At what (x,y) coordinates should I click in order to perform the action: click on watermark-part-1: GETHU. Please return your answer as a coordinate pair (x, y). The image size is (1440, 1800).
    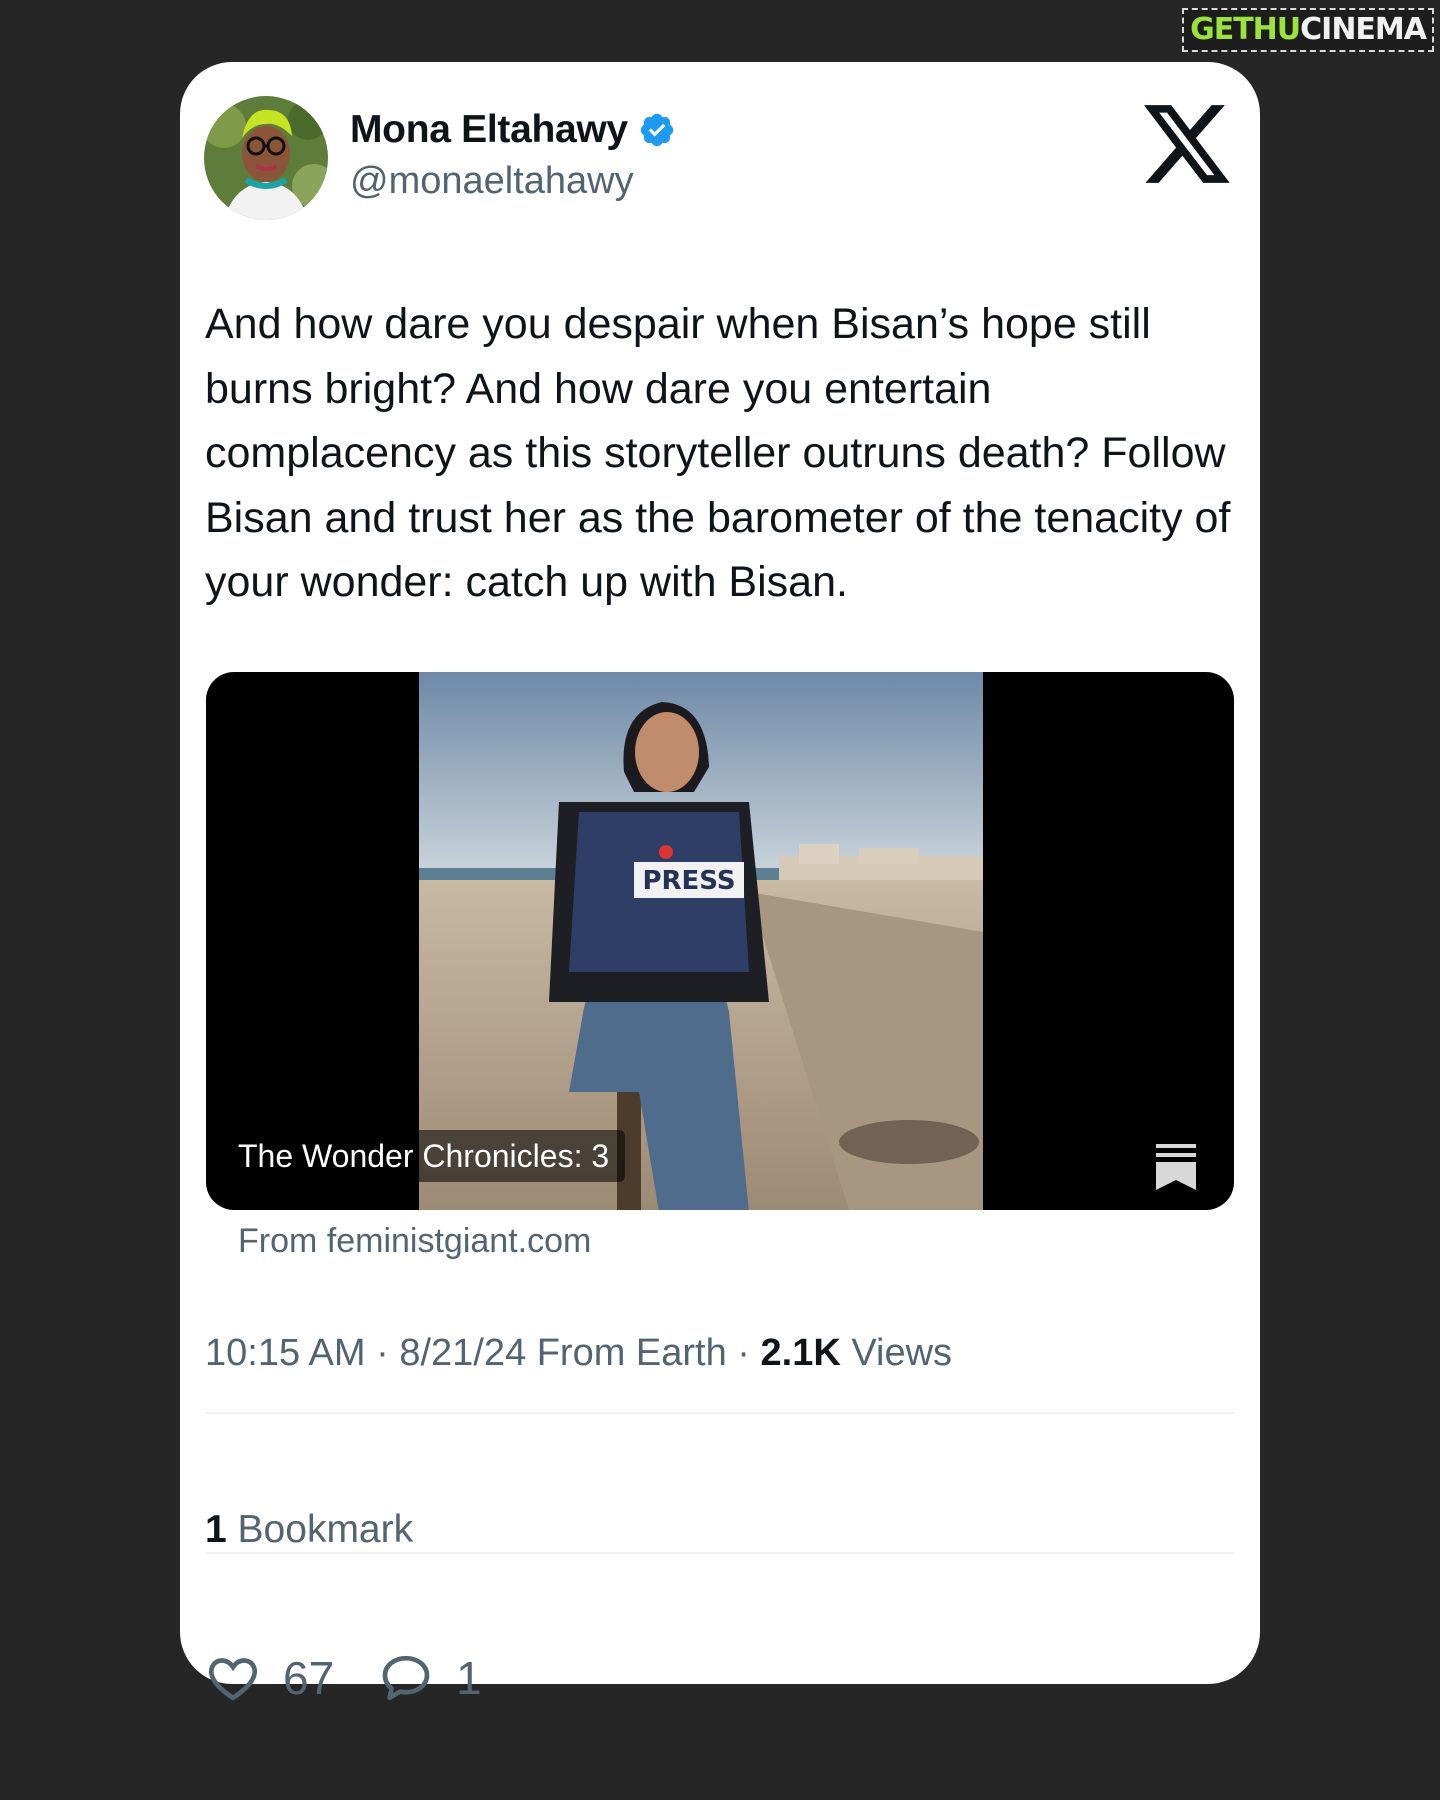
    Looking at the image, I should click on (1245, 29).